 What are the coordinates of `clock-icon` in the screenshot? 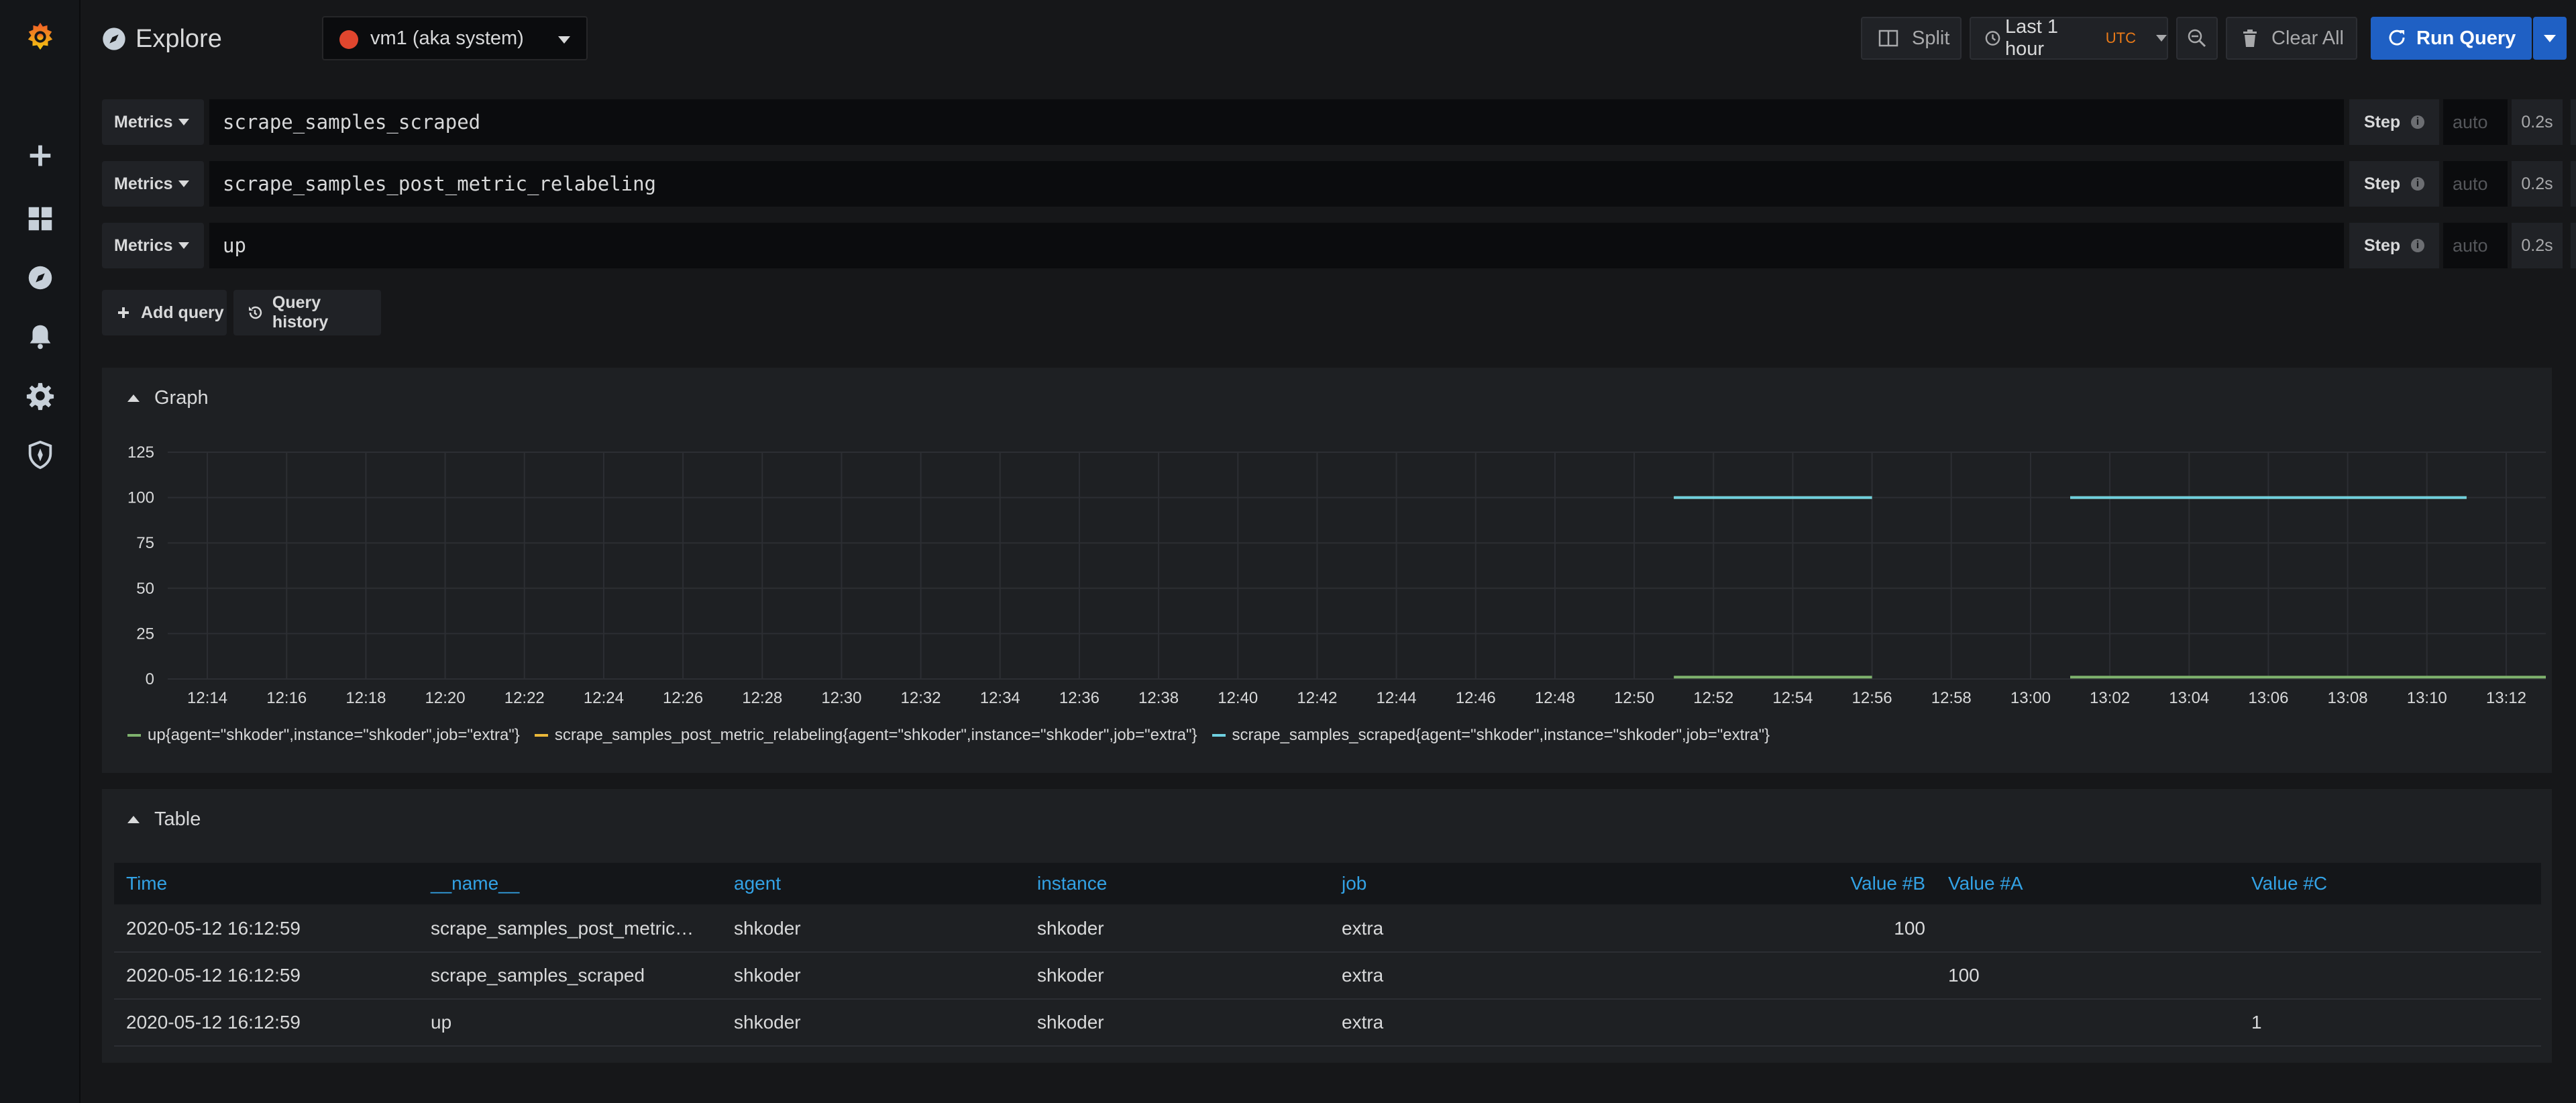 It's located at (1992, 38).